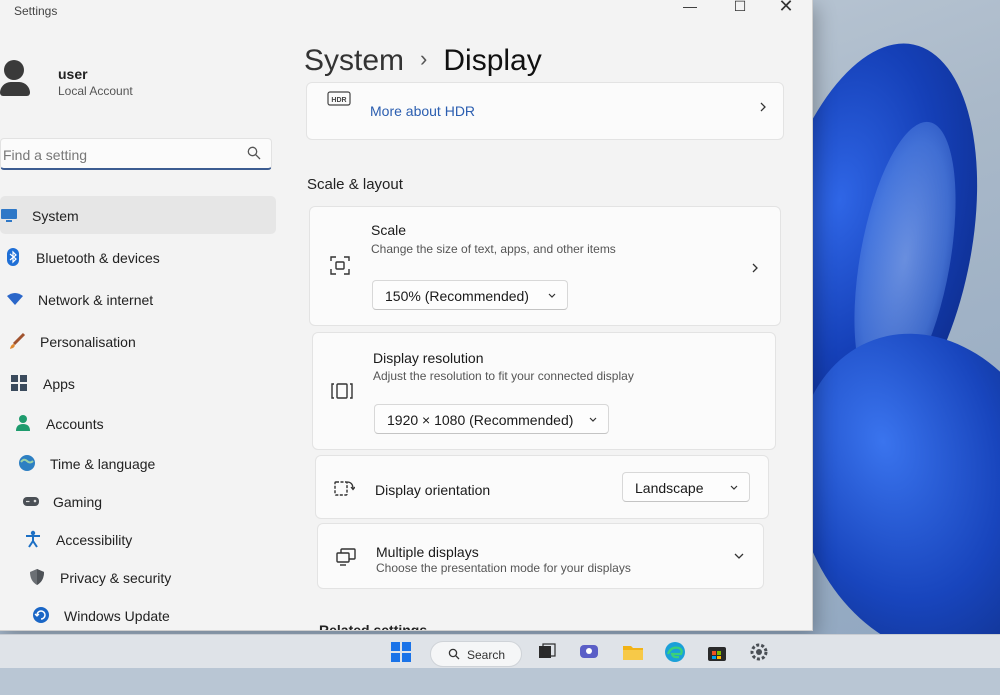 The image size is (1000, 695). Describe the element at coordinates (98, 258) in the screenshot. I see `sidebar-item-label: Bluetooth & devices` at that location.